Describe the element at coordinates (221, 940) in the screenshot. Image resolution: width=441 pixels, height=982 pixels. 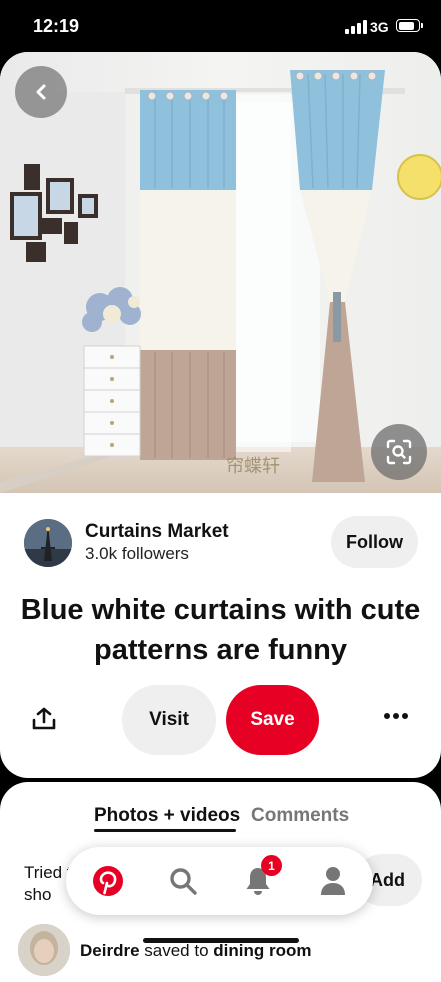
I see `home-indicator` at that location.